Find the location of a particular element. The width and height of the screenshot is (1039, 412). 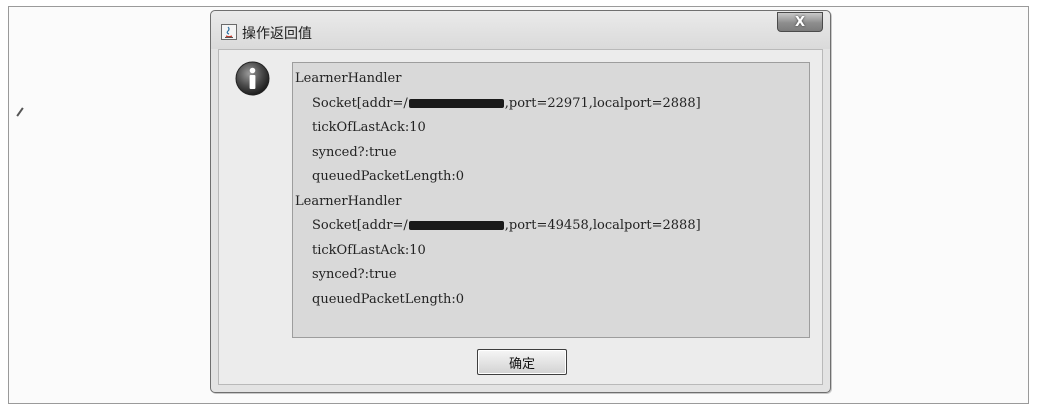

message-line: Socket[addr=/ ,port=49458,localport=2888] is located at coordinates (552, 226).